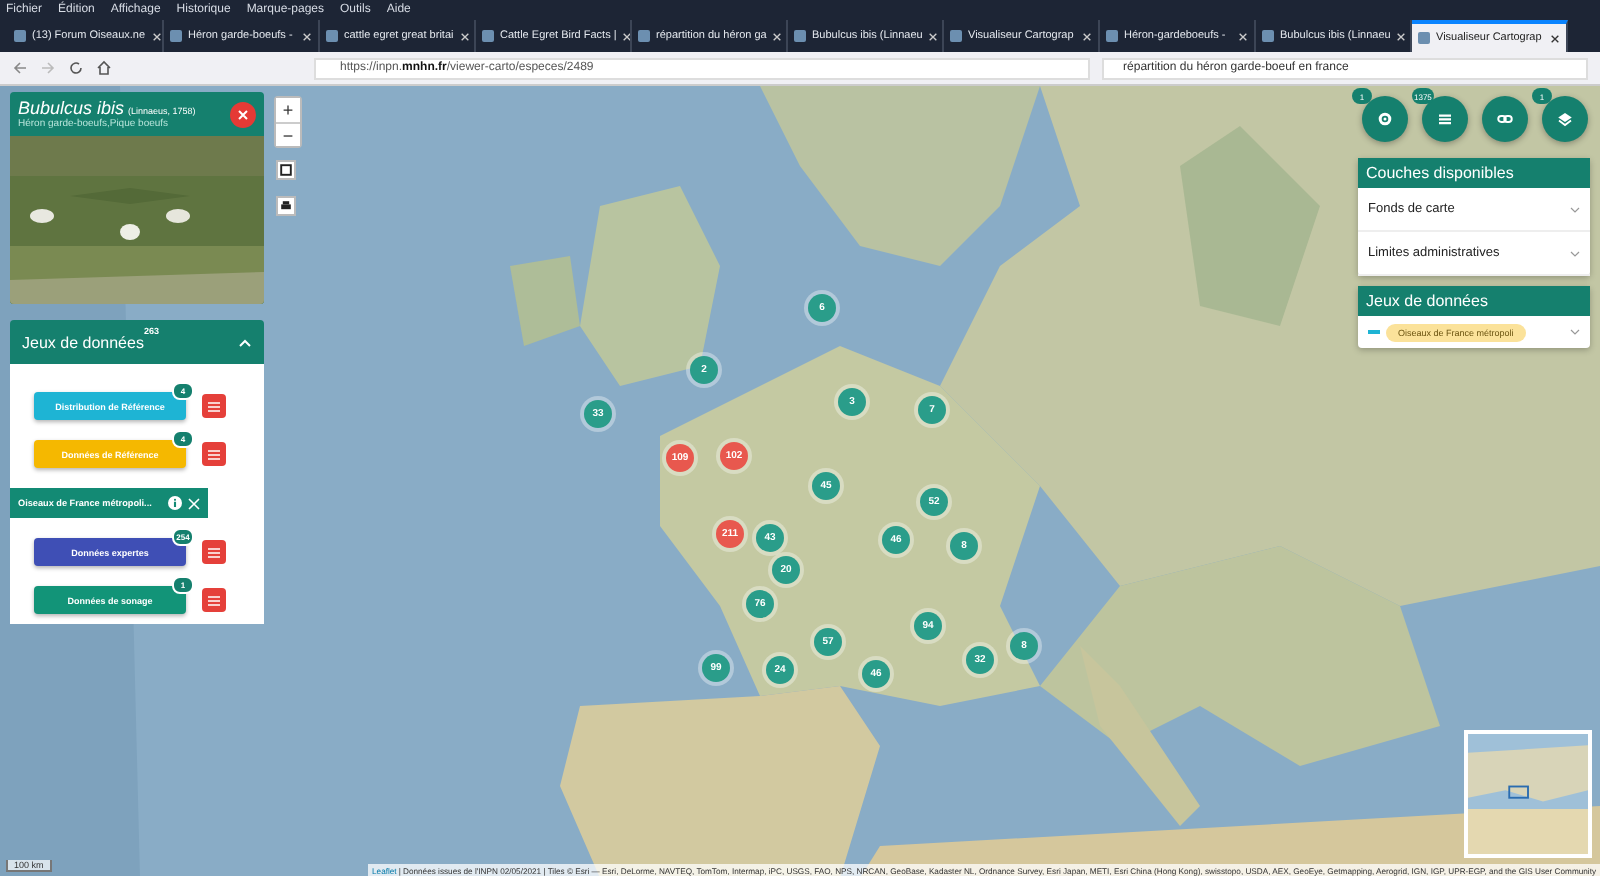 This screenshot has height=876, width=1600. What do you see at coordinates (20, 68) in the screenshot?
I see `back-icon` at bounding box center [20, 68].